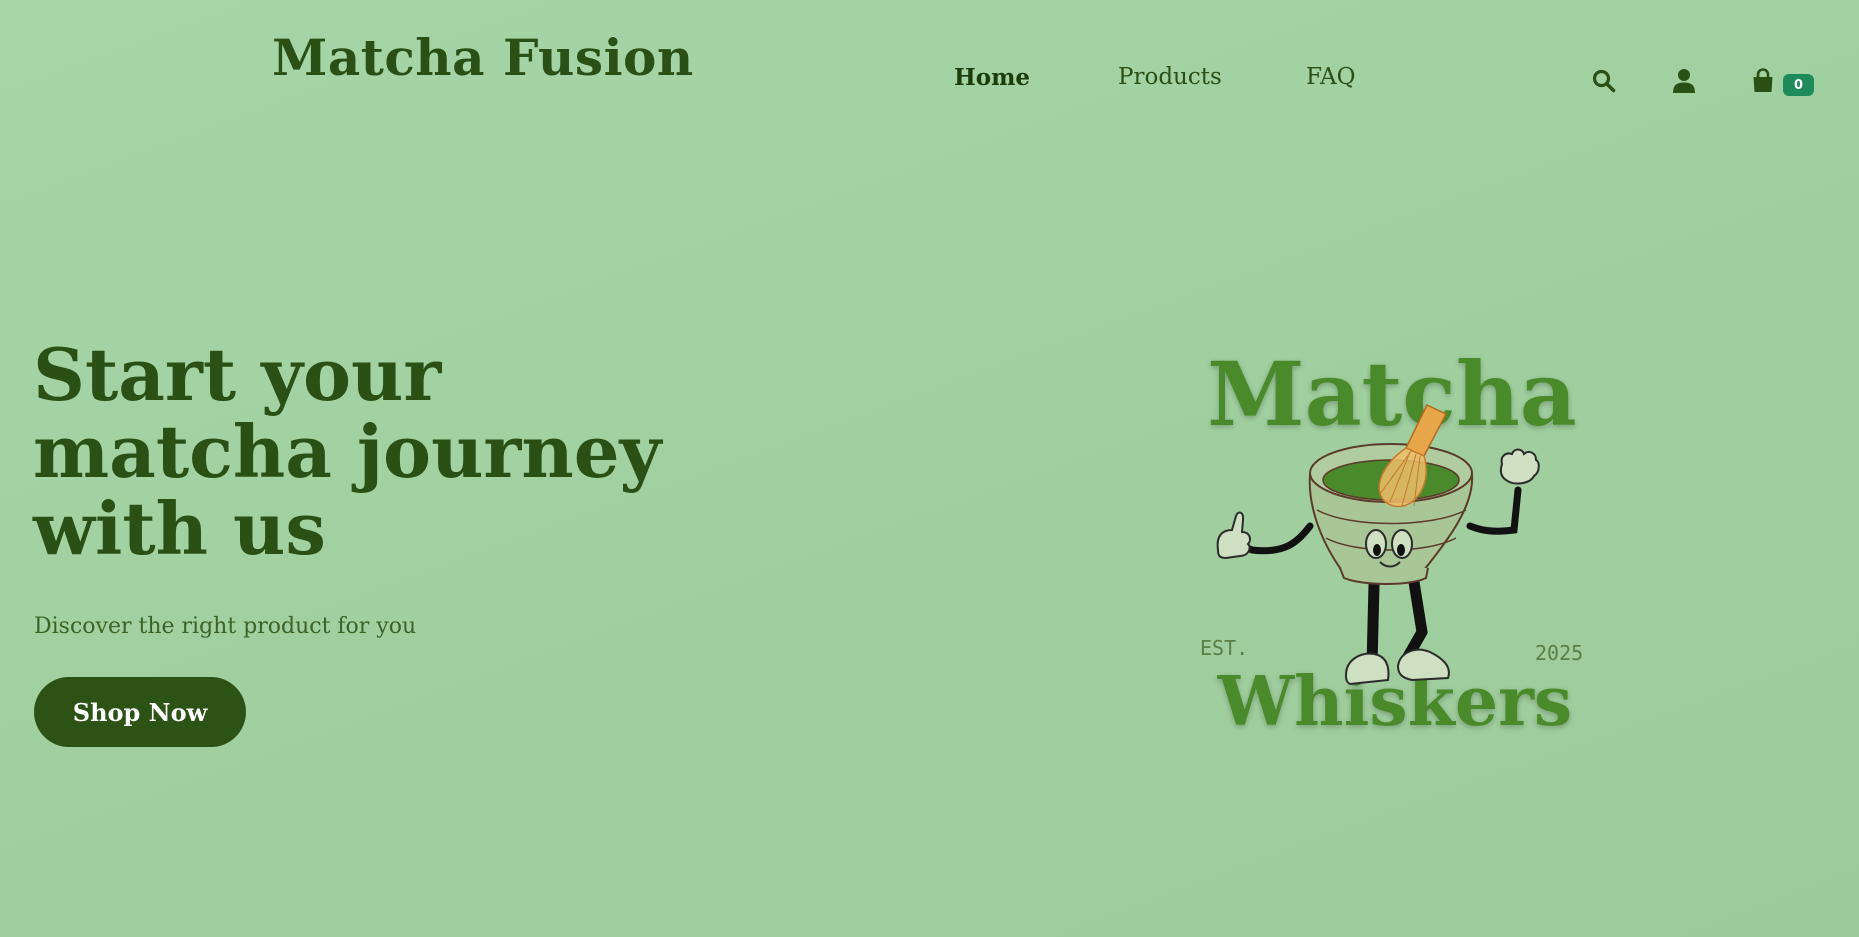 This screenshot has height=937, width=1859. Describe the element at coordinates (237, 374) in the screenshot. I see `hero-title-line: Start your` at that location.